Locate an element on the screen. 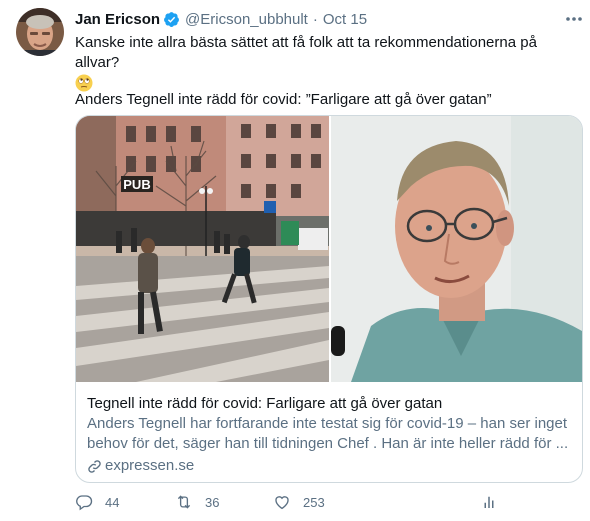  retweet-count: 36 is located at coordinates (212, 502).